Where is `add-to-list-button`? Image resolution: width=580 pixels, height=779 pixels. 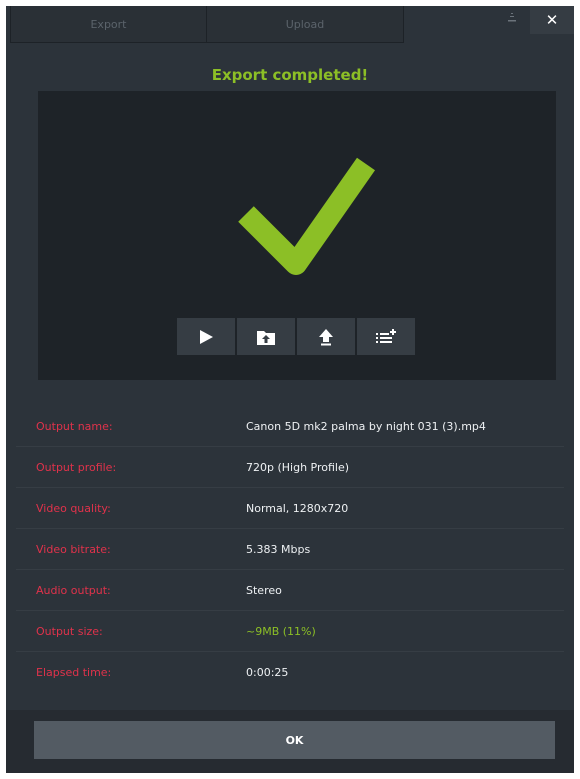
add-to-list-button is located at coordinates (386, 336).